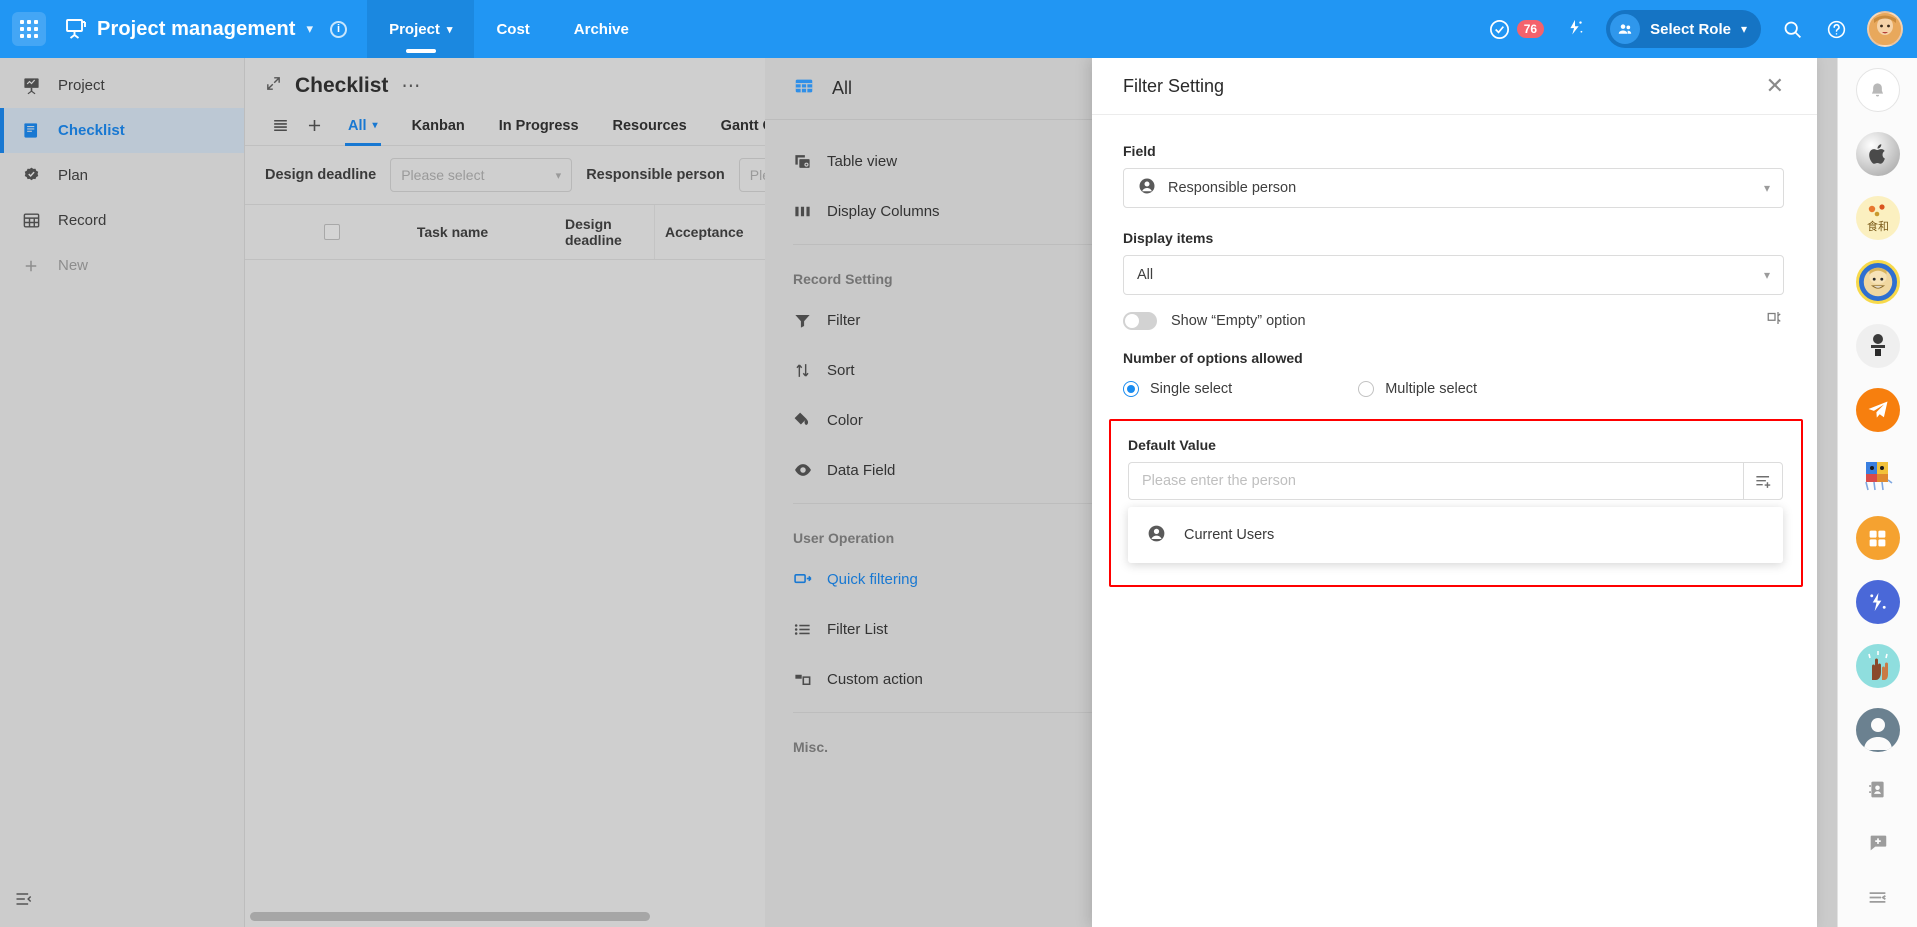 This screenshot has width=1917, height=927. I want to click on sidebar-new-label: New, so click(73, 265).